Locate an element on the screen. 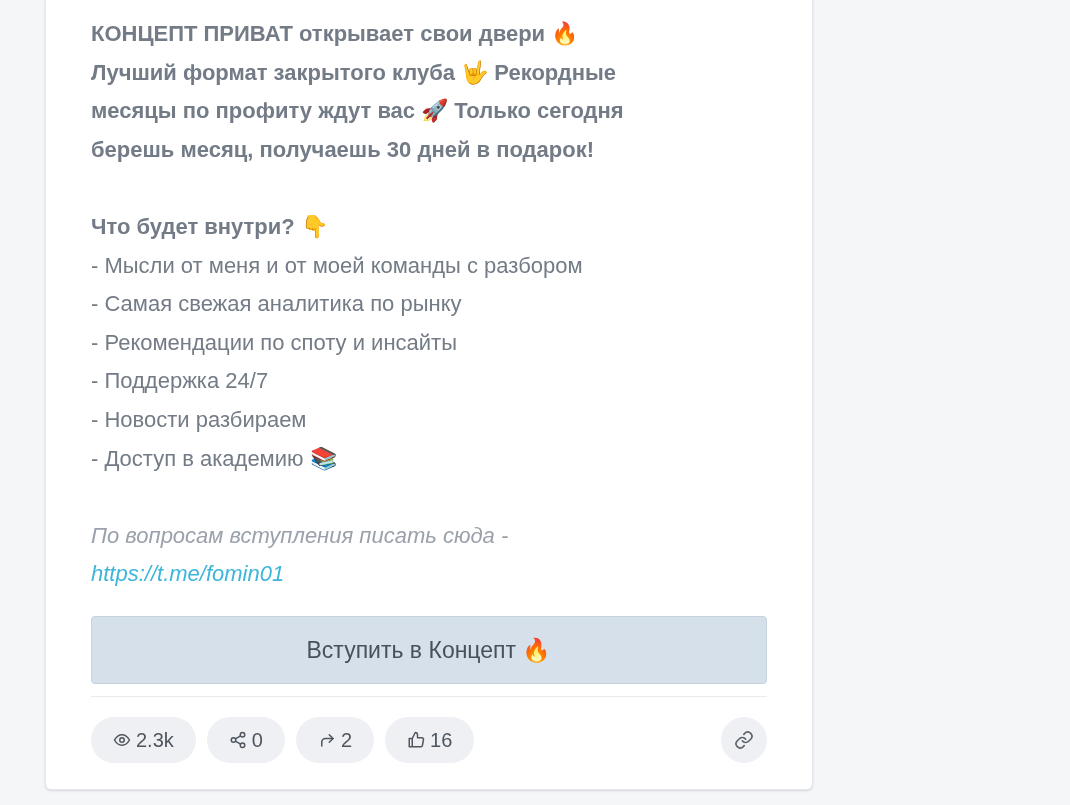  views-counter: 2.3k is located at coordinates (143, 739).